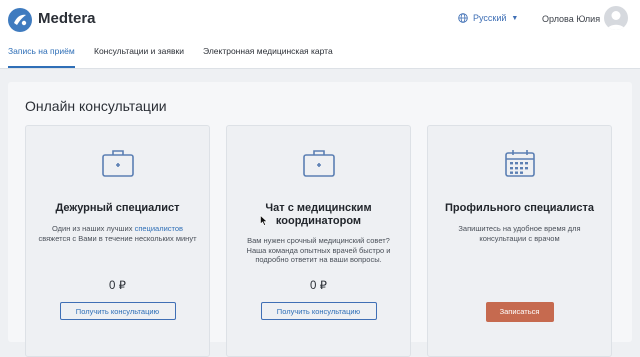 This screenshot has height=357, width=640. I want to click on tab-medical-record: Электронная медицинская карта, so click(268, 55).